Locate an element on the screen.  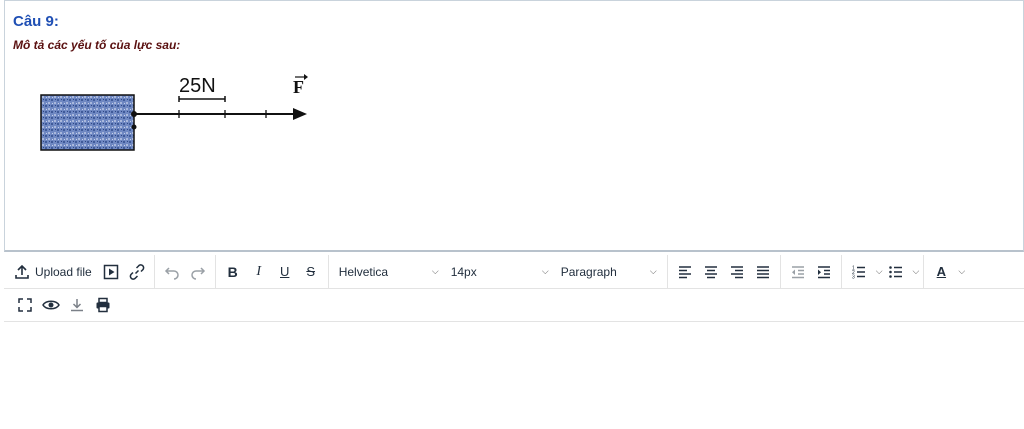
align-justify-icon is located at coordinates (762, 271).